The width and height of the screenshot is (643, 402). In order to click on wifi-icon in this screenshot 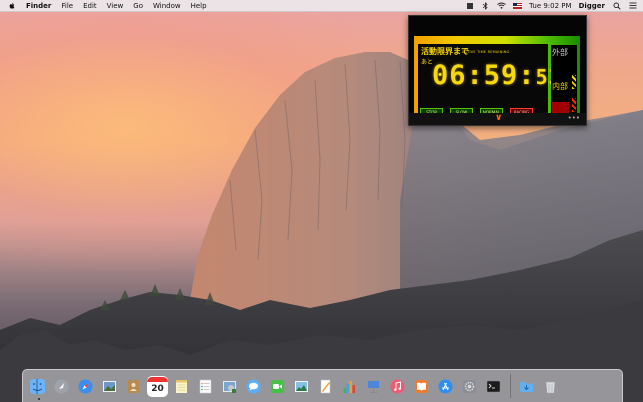, I will do `click(501, 6)`.